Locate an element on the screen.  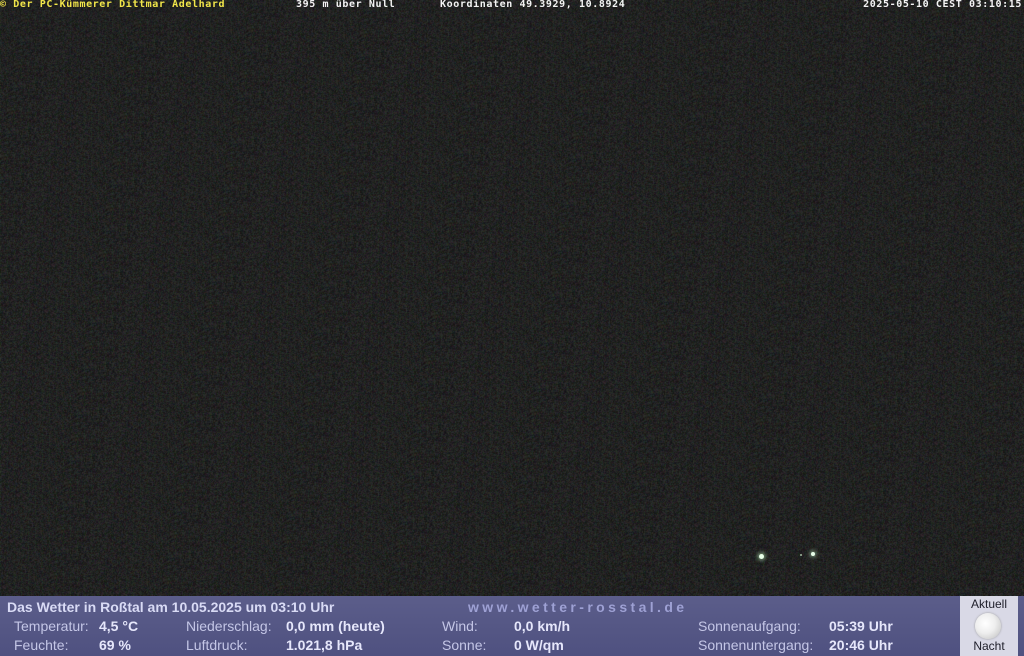
pressure-value: 1.021,8 hPa is located at coordinates (324, 645).